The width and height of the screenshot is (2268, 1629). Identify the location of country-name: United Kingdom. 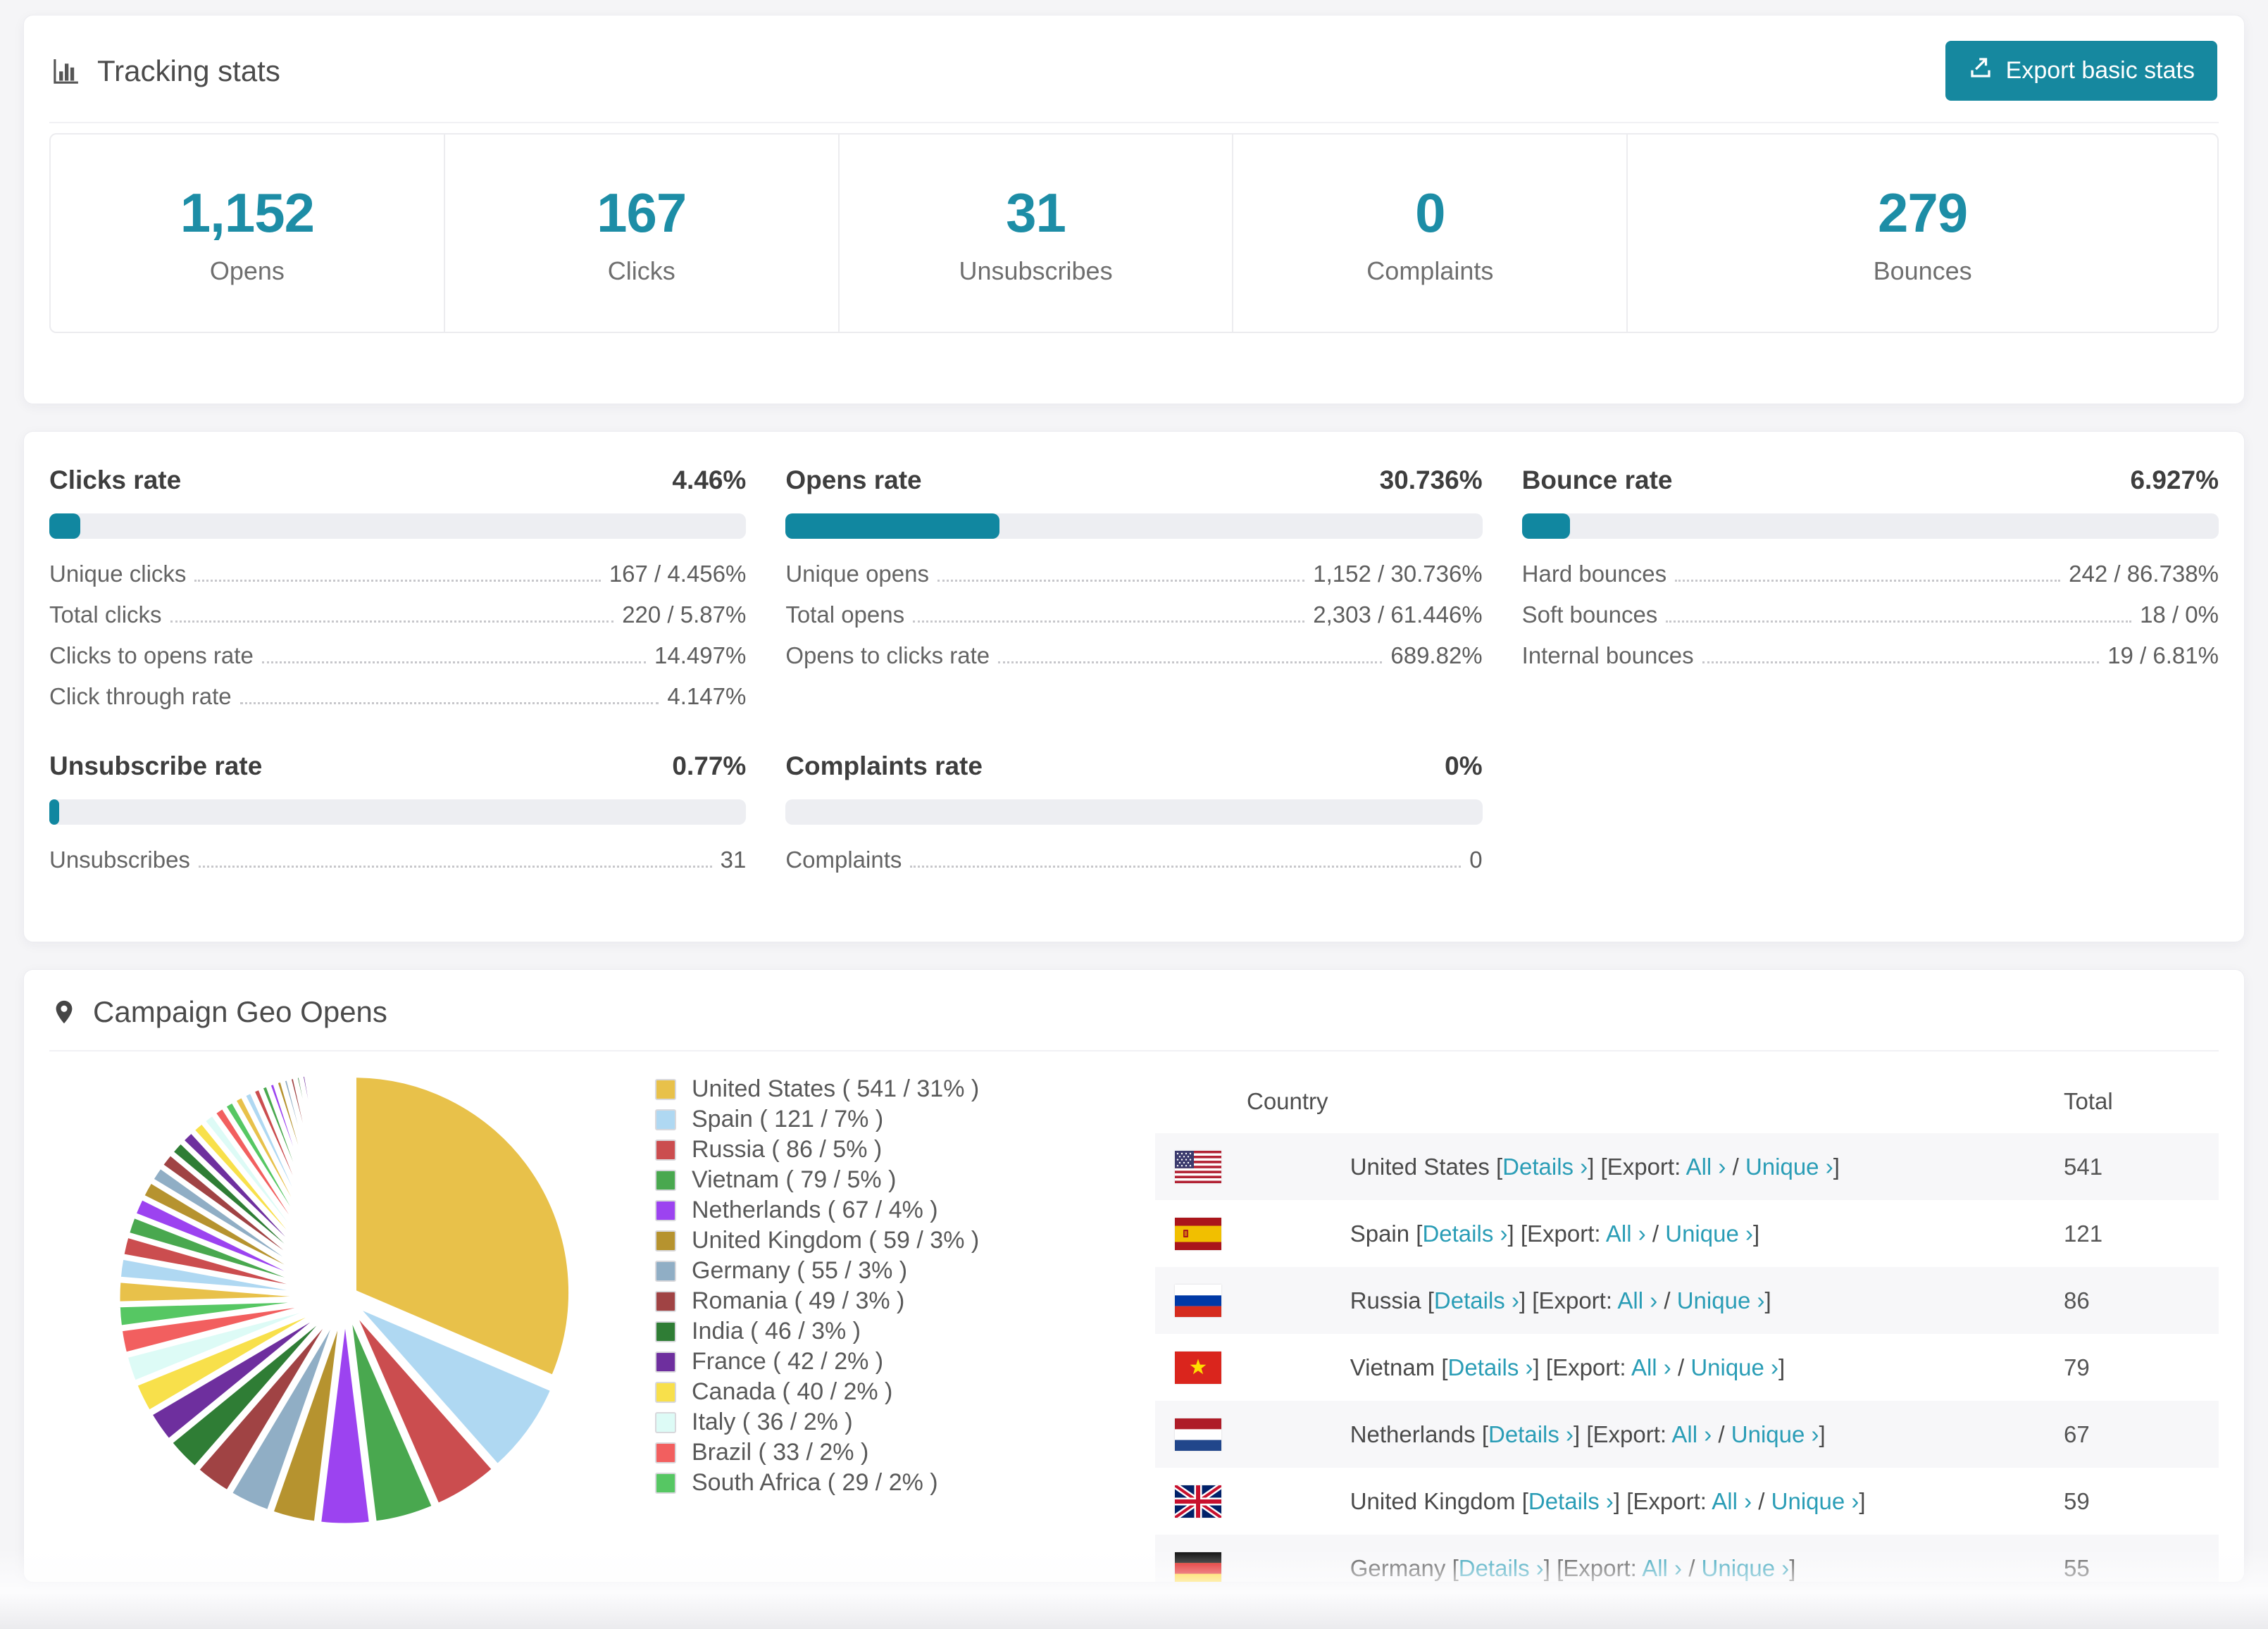
(1436, 1501).